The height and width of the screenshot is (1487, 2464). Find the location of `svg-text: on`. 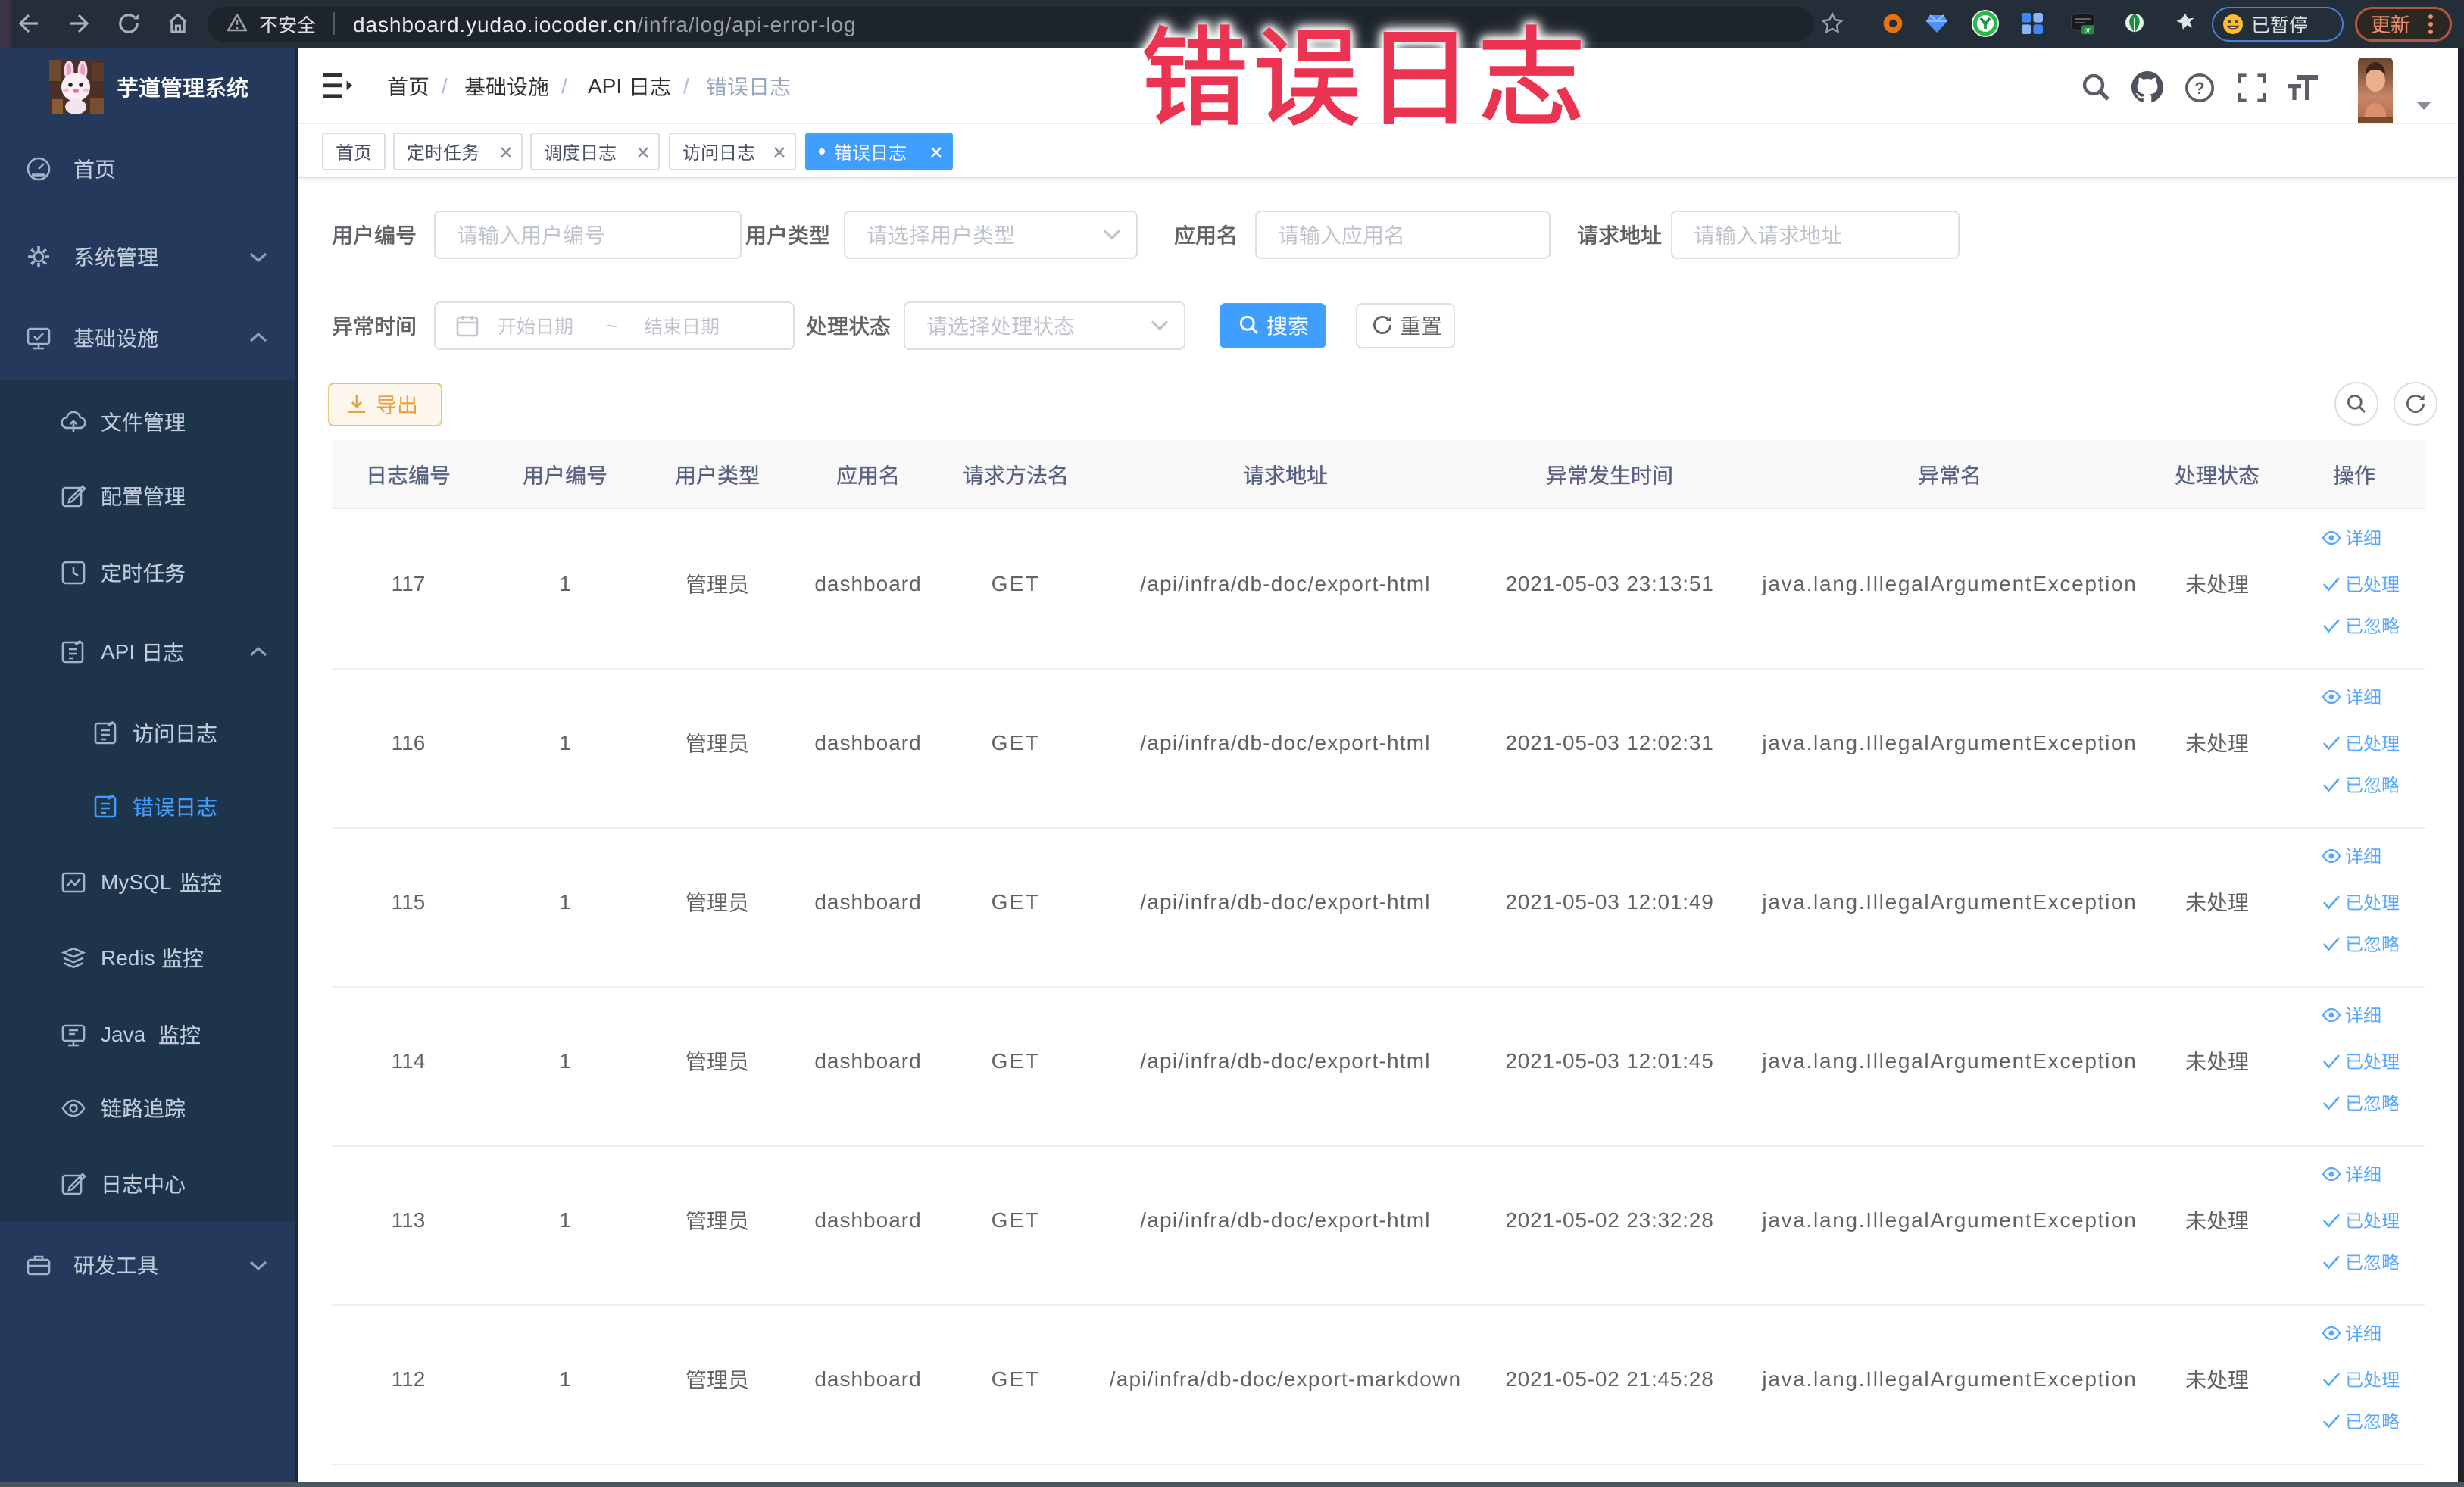

svg-text: on is located at coordinates (2087, 29).